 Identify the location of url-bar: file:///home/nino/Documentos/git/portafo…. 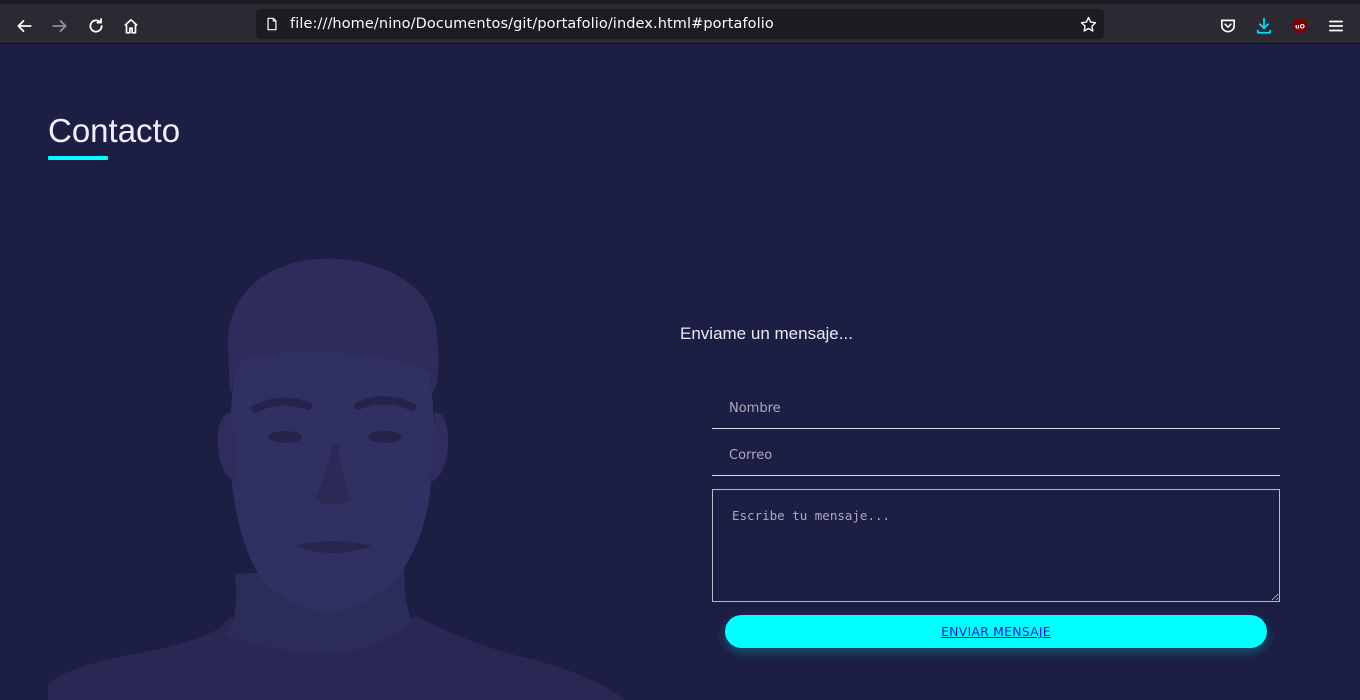
(680, 24).